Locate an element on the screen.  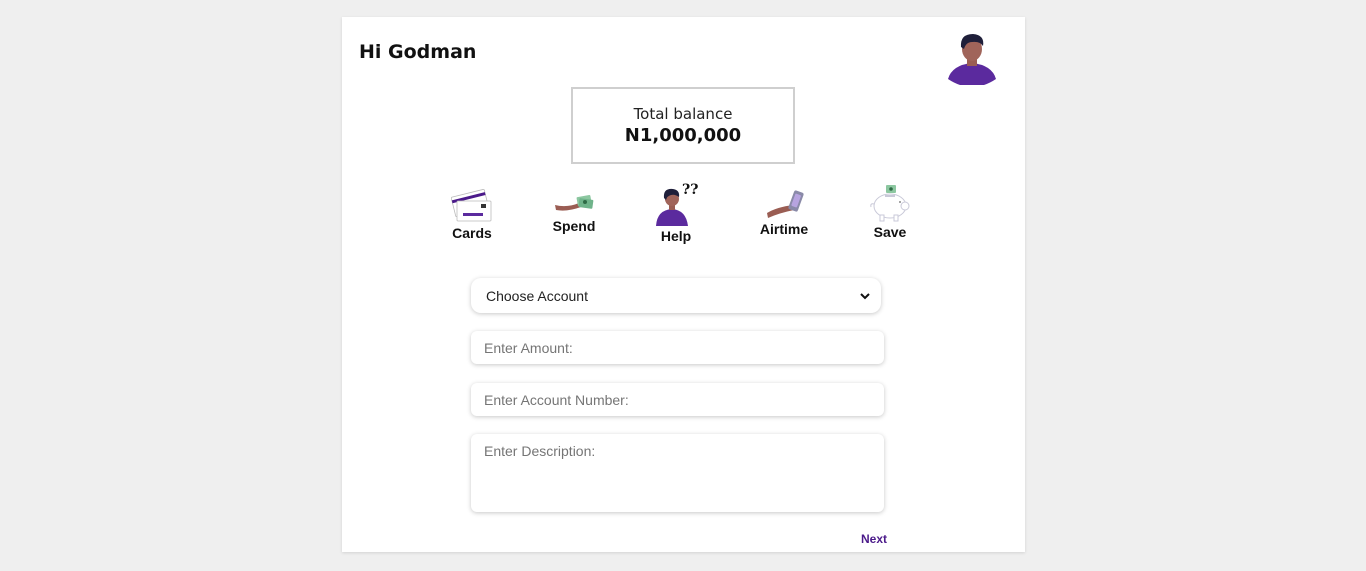
balance-box: Total balance N1,000,000 is located at coordinates (683, 125).